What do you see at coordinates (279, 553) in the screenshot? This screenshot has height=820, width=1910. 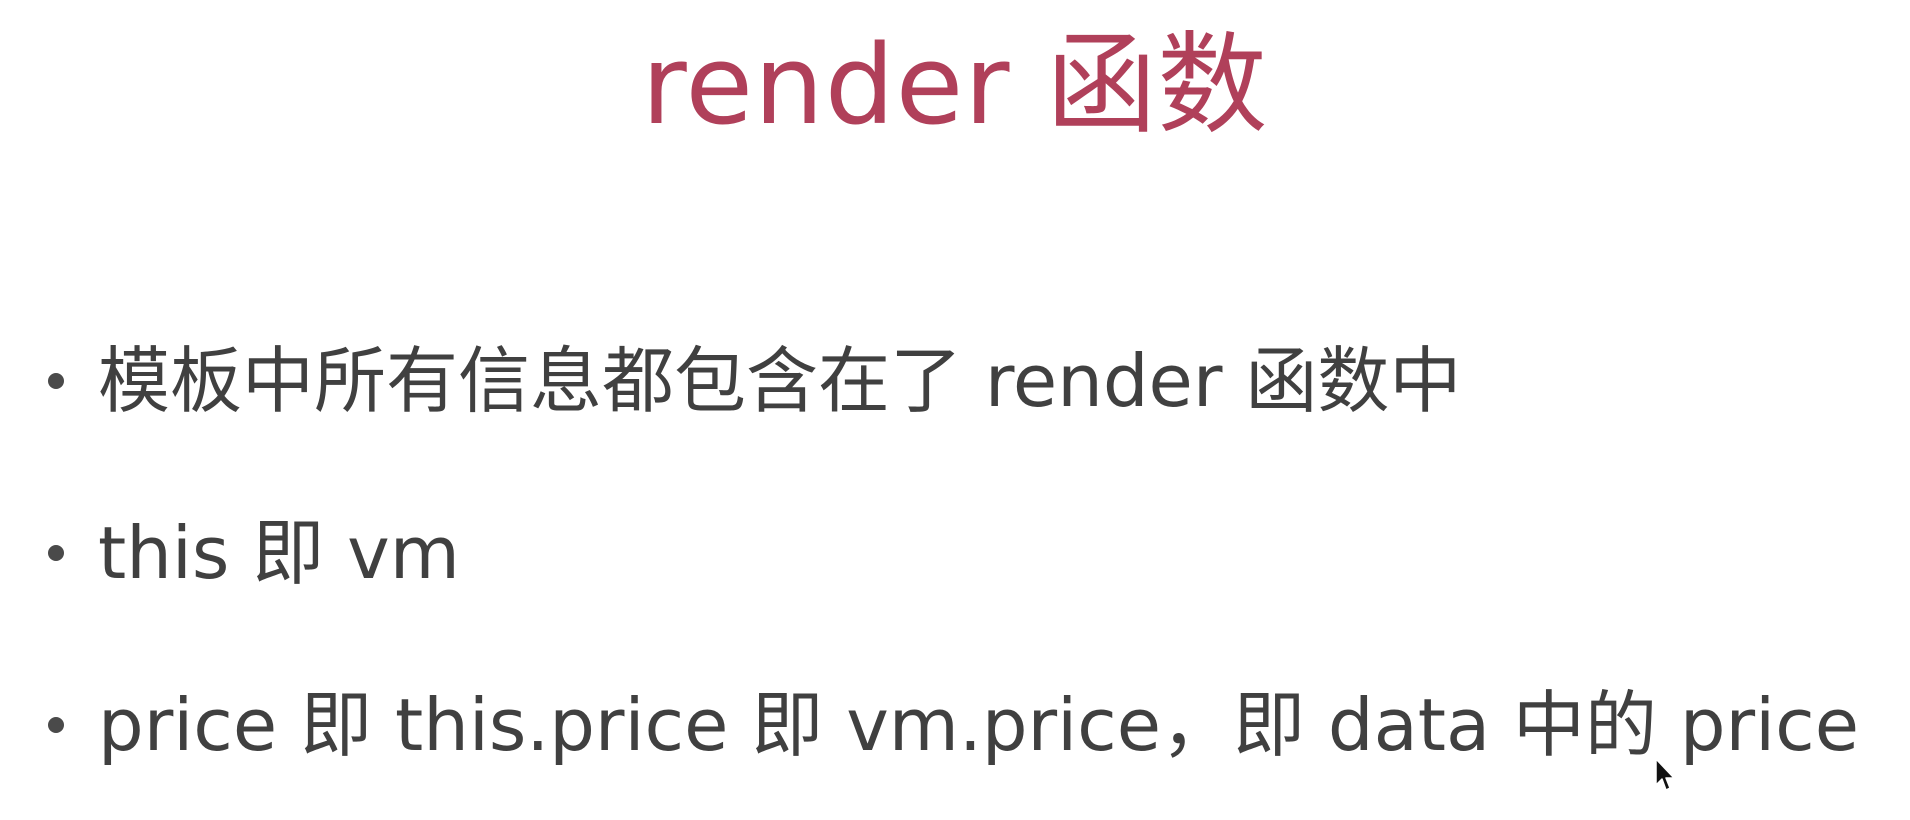 I see `bullet-text: this 即 vm` at bounding box center [279, 553].